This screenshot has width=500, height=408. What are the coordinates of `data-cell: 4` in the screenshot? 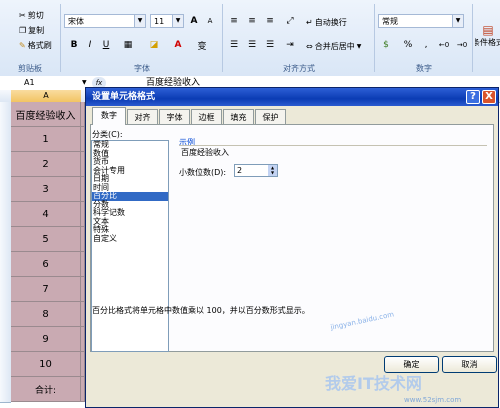 It's located at (46, 214).